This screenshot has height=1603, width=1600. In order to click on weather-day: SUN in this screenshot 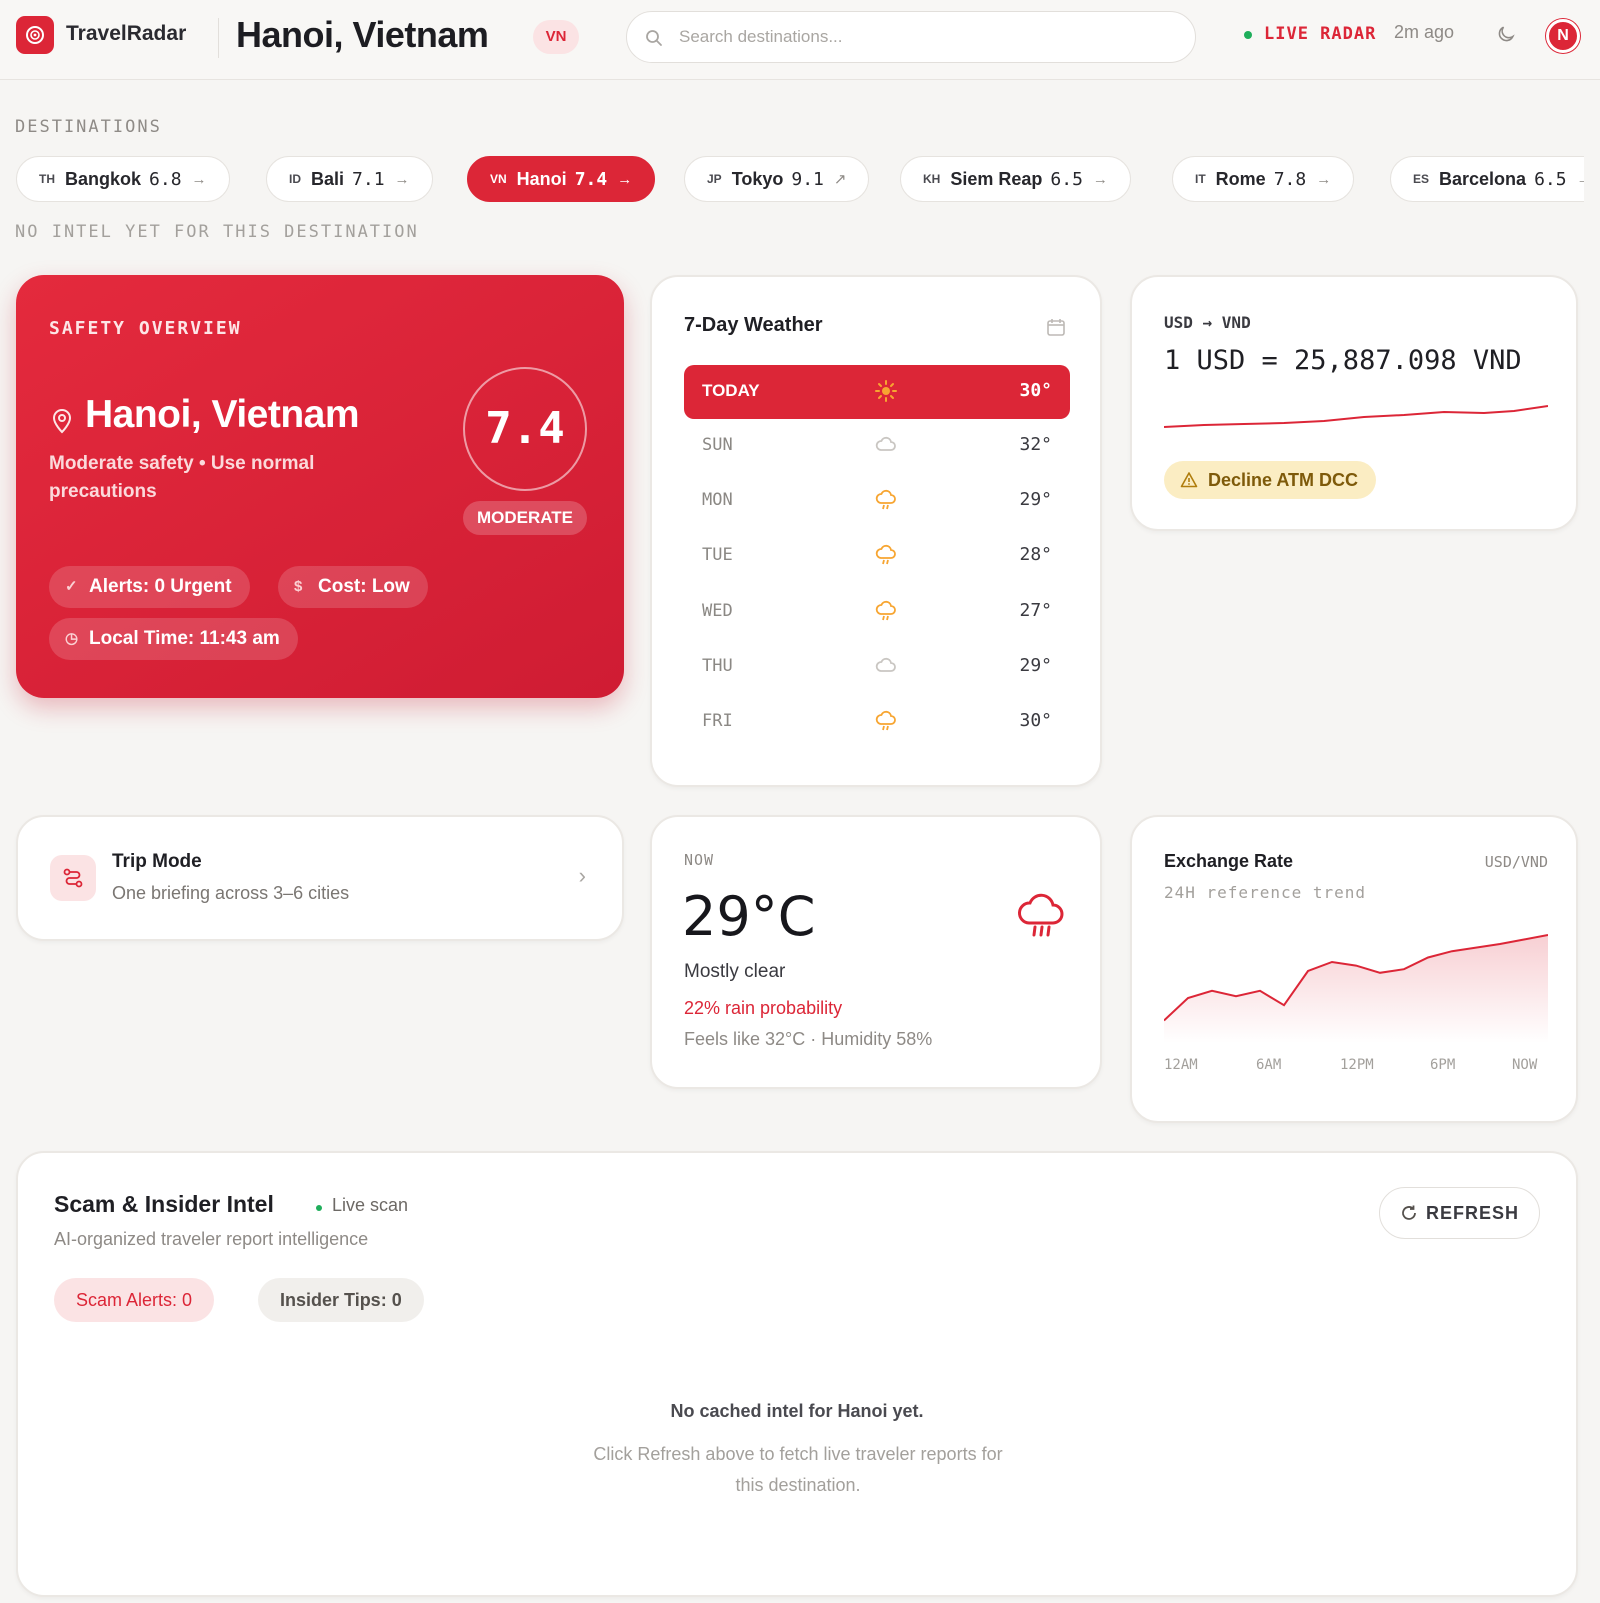, I will do `click(717, 445)`.